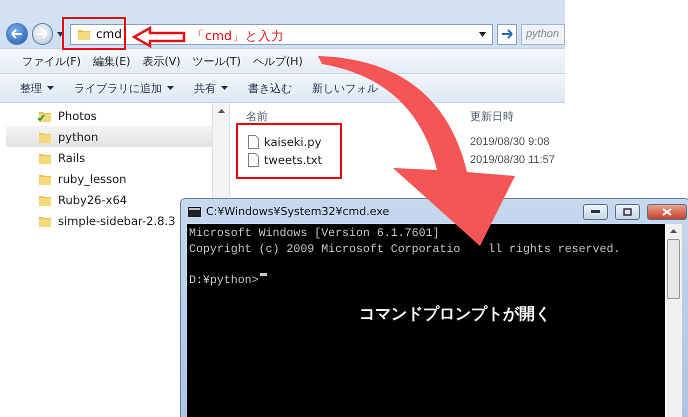  Describe the element at coordinates (111, 61) in the screenshot. I see `menu-item: 編集(E)` at that location.